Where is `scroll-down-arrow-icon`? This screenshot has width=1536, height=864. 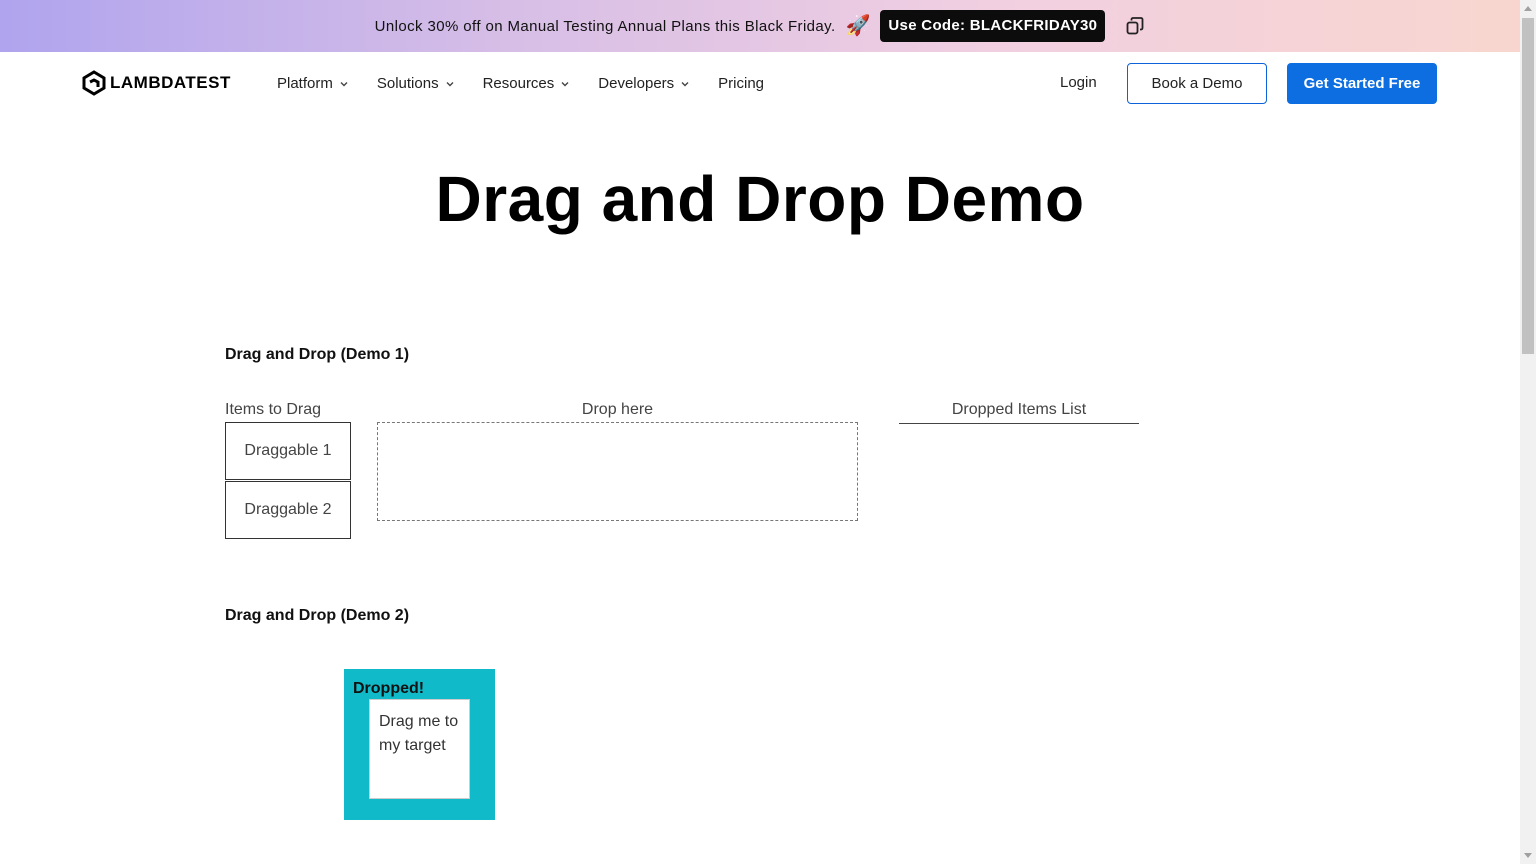
scroll-down-arrow-icon is located at coordinates (1528, 856).